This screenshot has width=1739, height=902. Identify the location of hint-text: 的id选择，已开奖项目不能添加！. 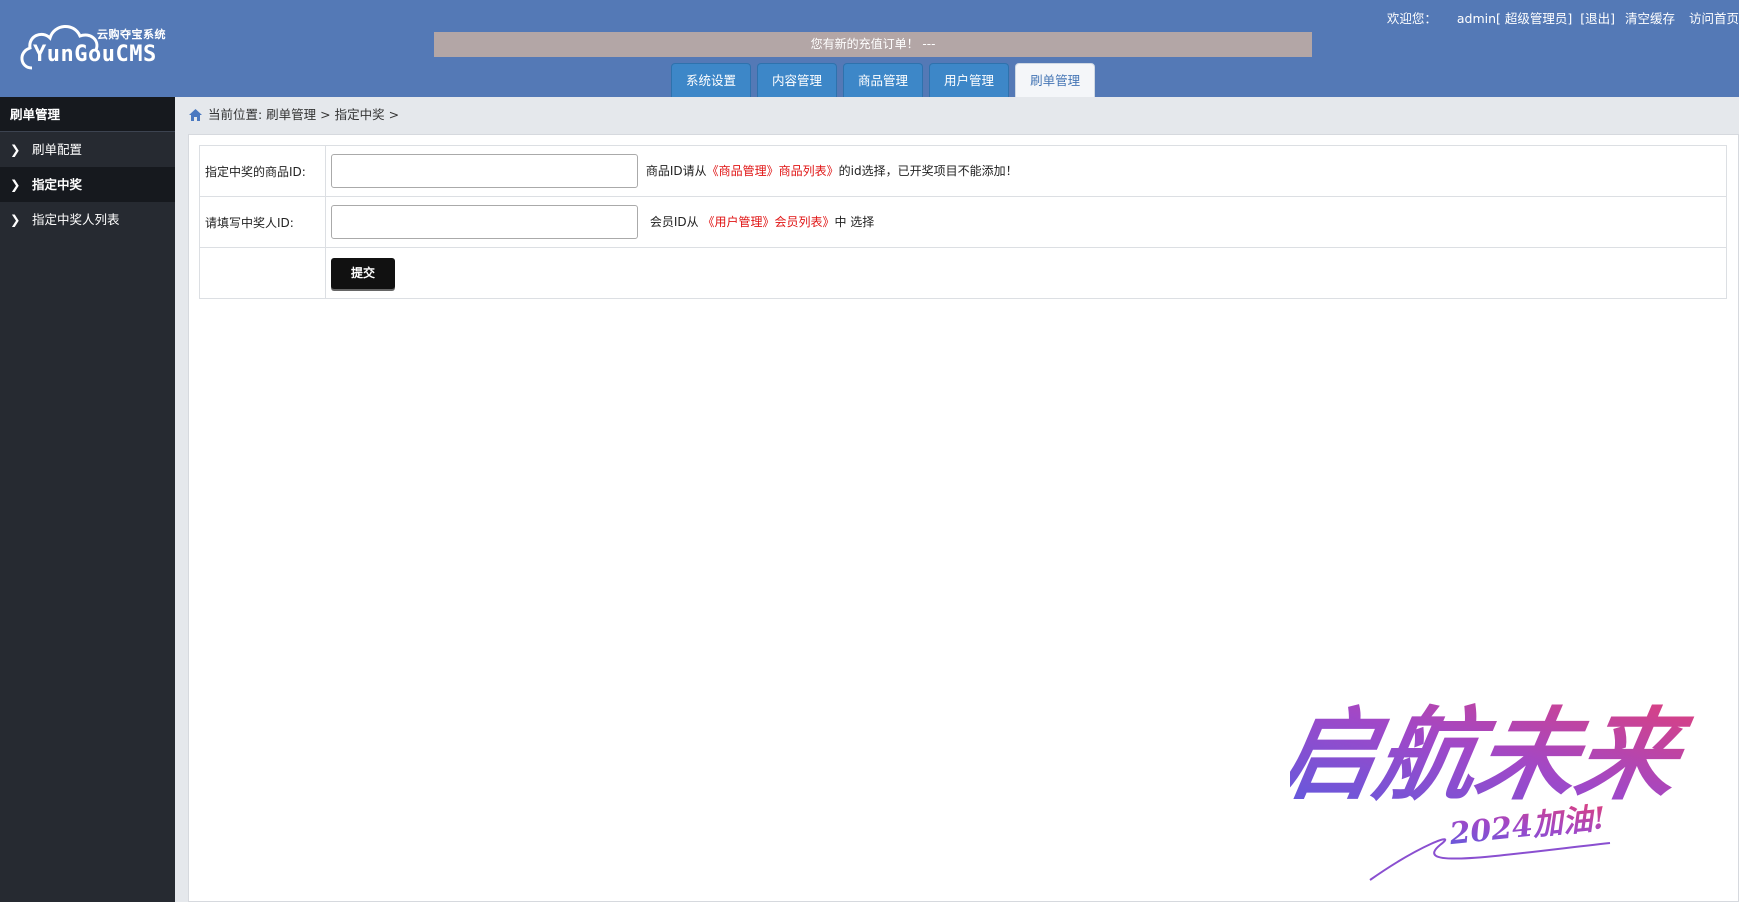
(928, 170).